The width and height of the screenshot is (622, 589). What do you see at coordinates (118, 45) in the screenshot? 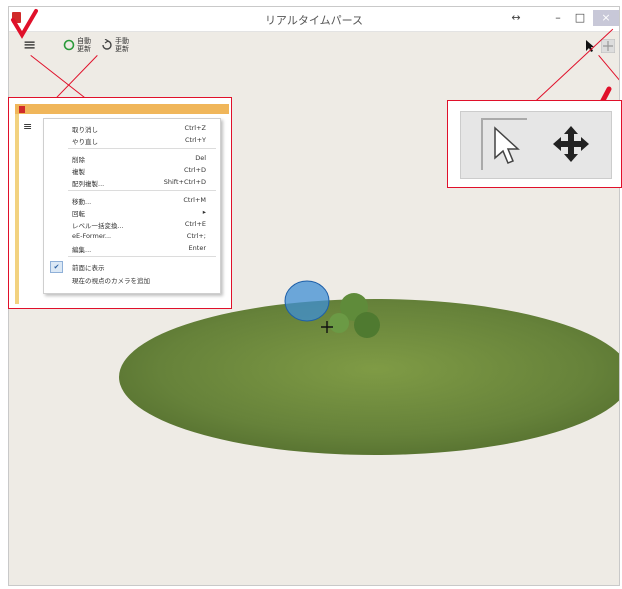
I see `manual-update-button: 手動 更新` at bounding box center [118, 45].